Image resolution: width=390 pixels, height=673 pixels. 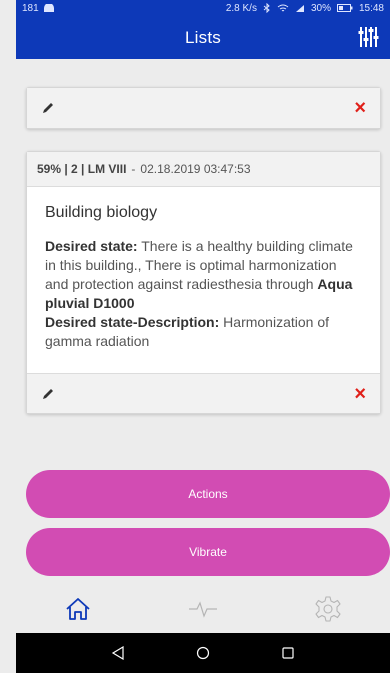 I want to click on back-triangle-icon, so click(x=118, y=653).